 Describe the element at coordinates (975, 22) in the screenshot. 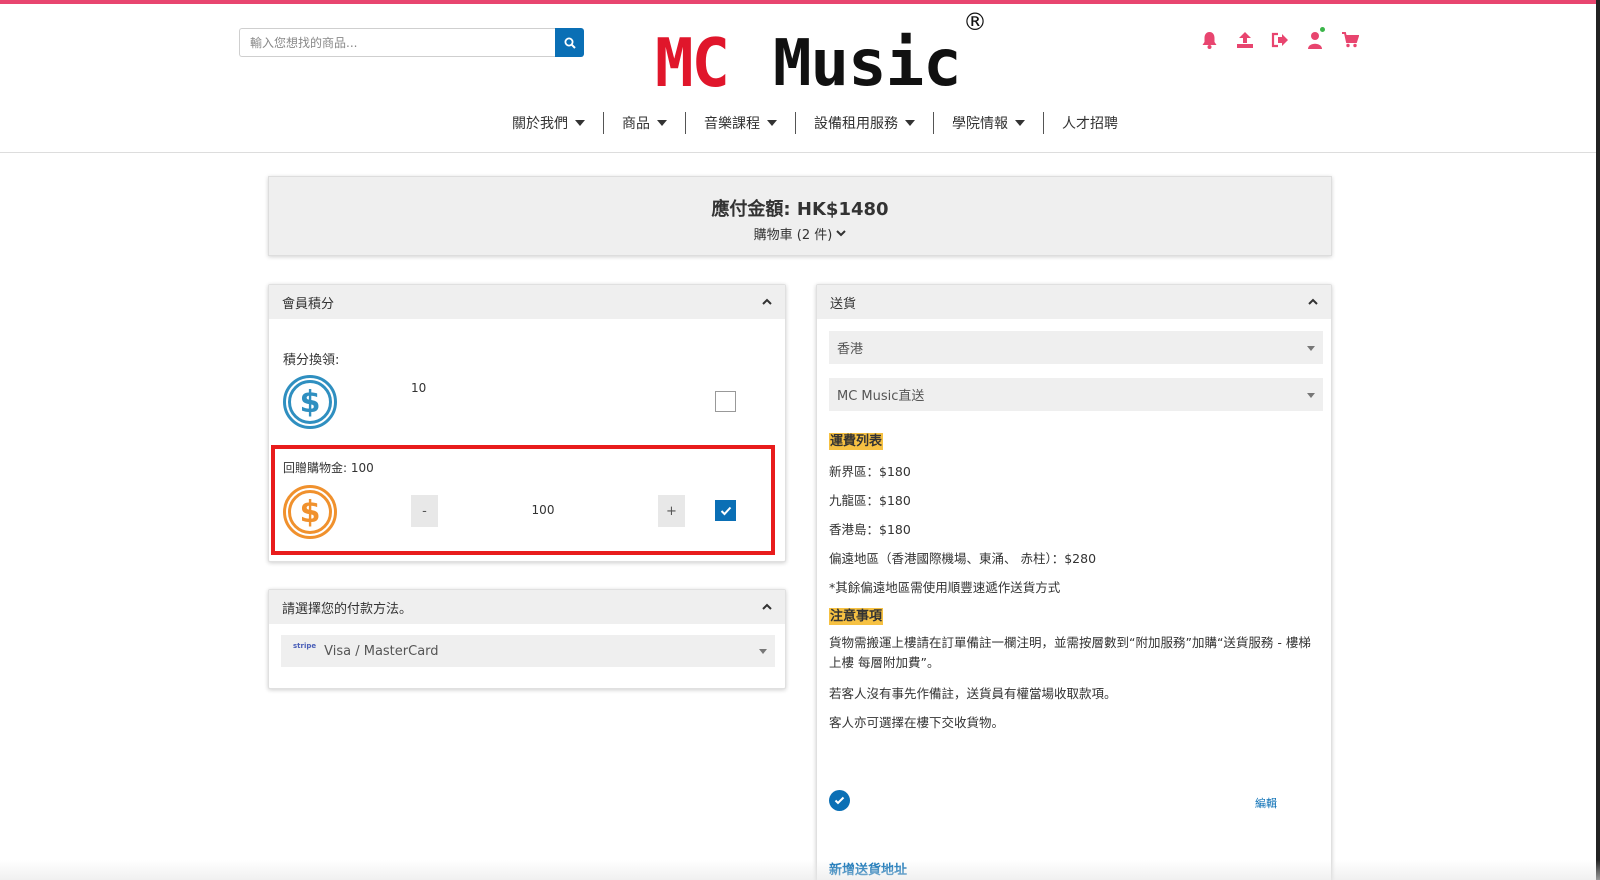

I see `registered-mark: ®` at that location.